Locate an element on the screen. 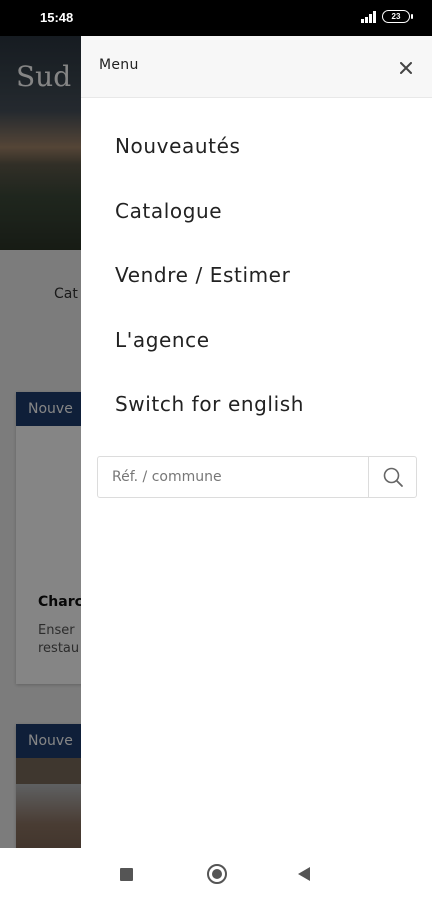 This screenshot has height=900, width=432. search-input is located at coordinates (233, 477).